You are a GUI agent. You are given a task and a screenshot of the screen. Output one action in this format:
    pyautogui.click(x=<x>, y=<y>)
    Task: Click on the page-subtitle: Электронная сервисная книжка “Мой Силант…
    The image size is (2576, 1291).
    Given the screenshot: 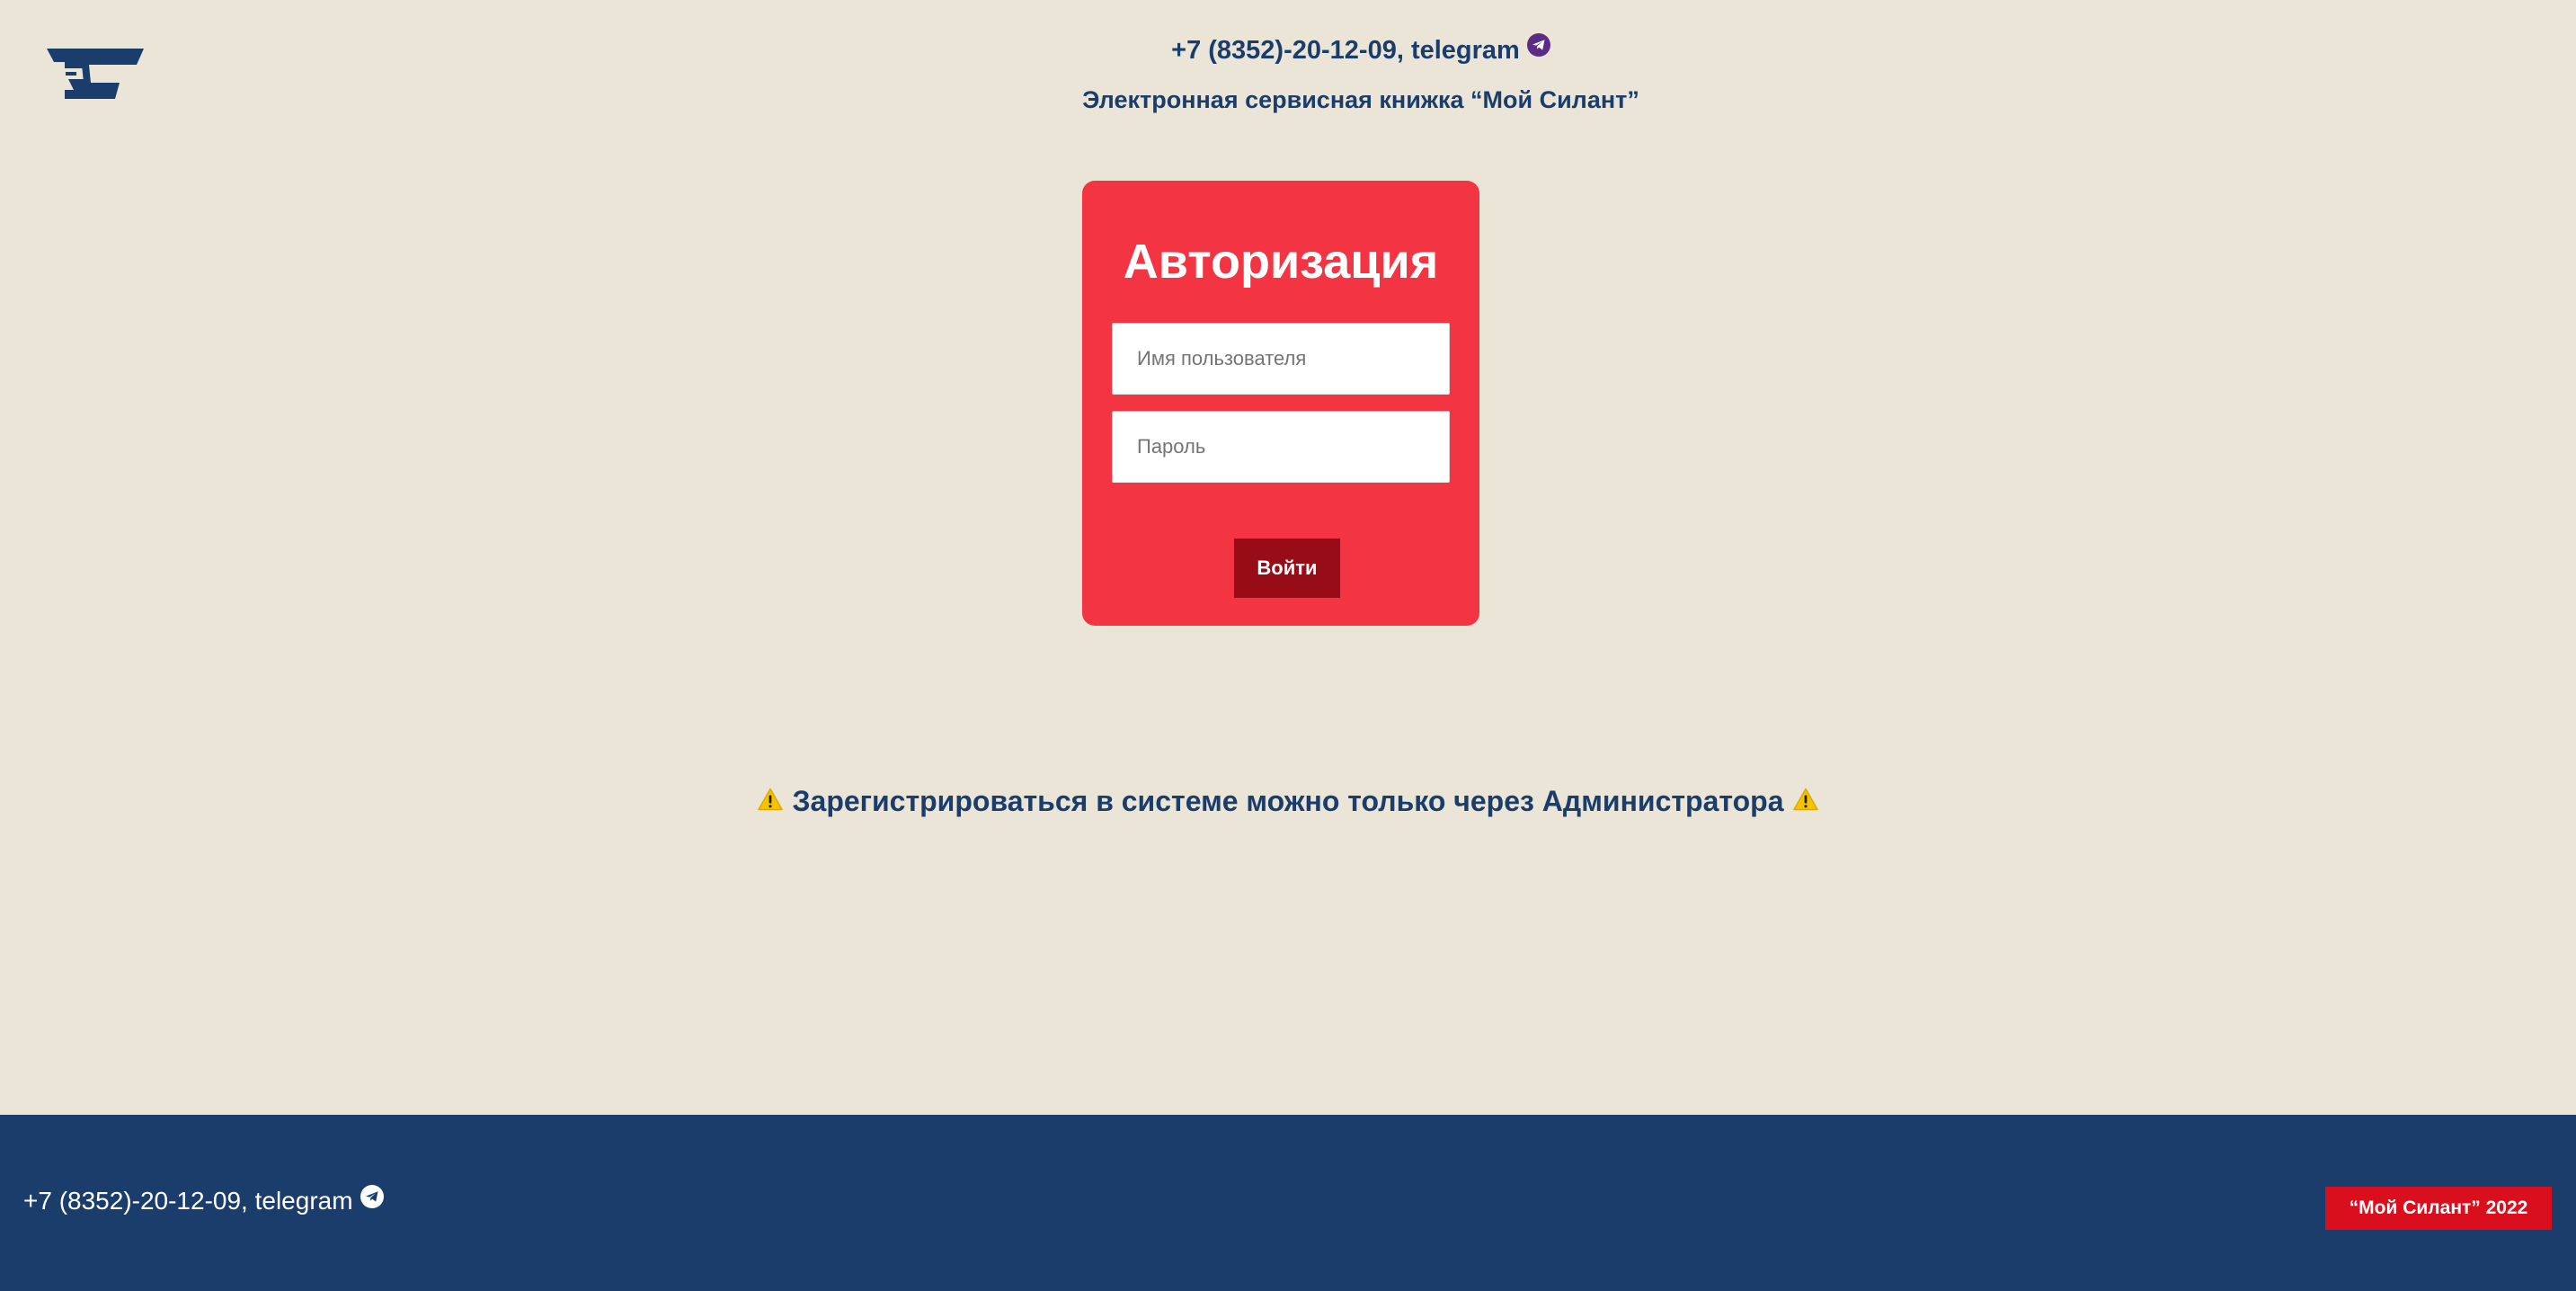 What is the action you would take?
    pyautogui.click(x=1360, y=99)
    